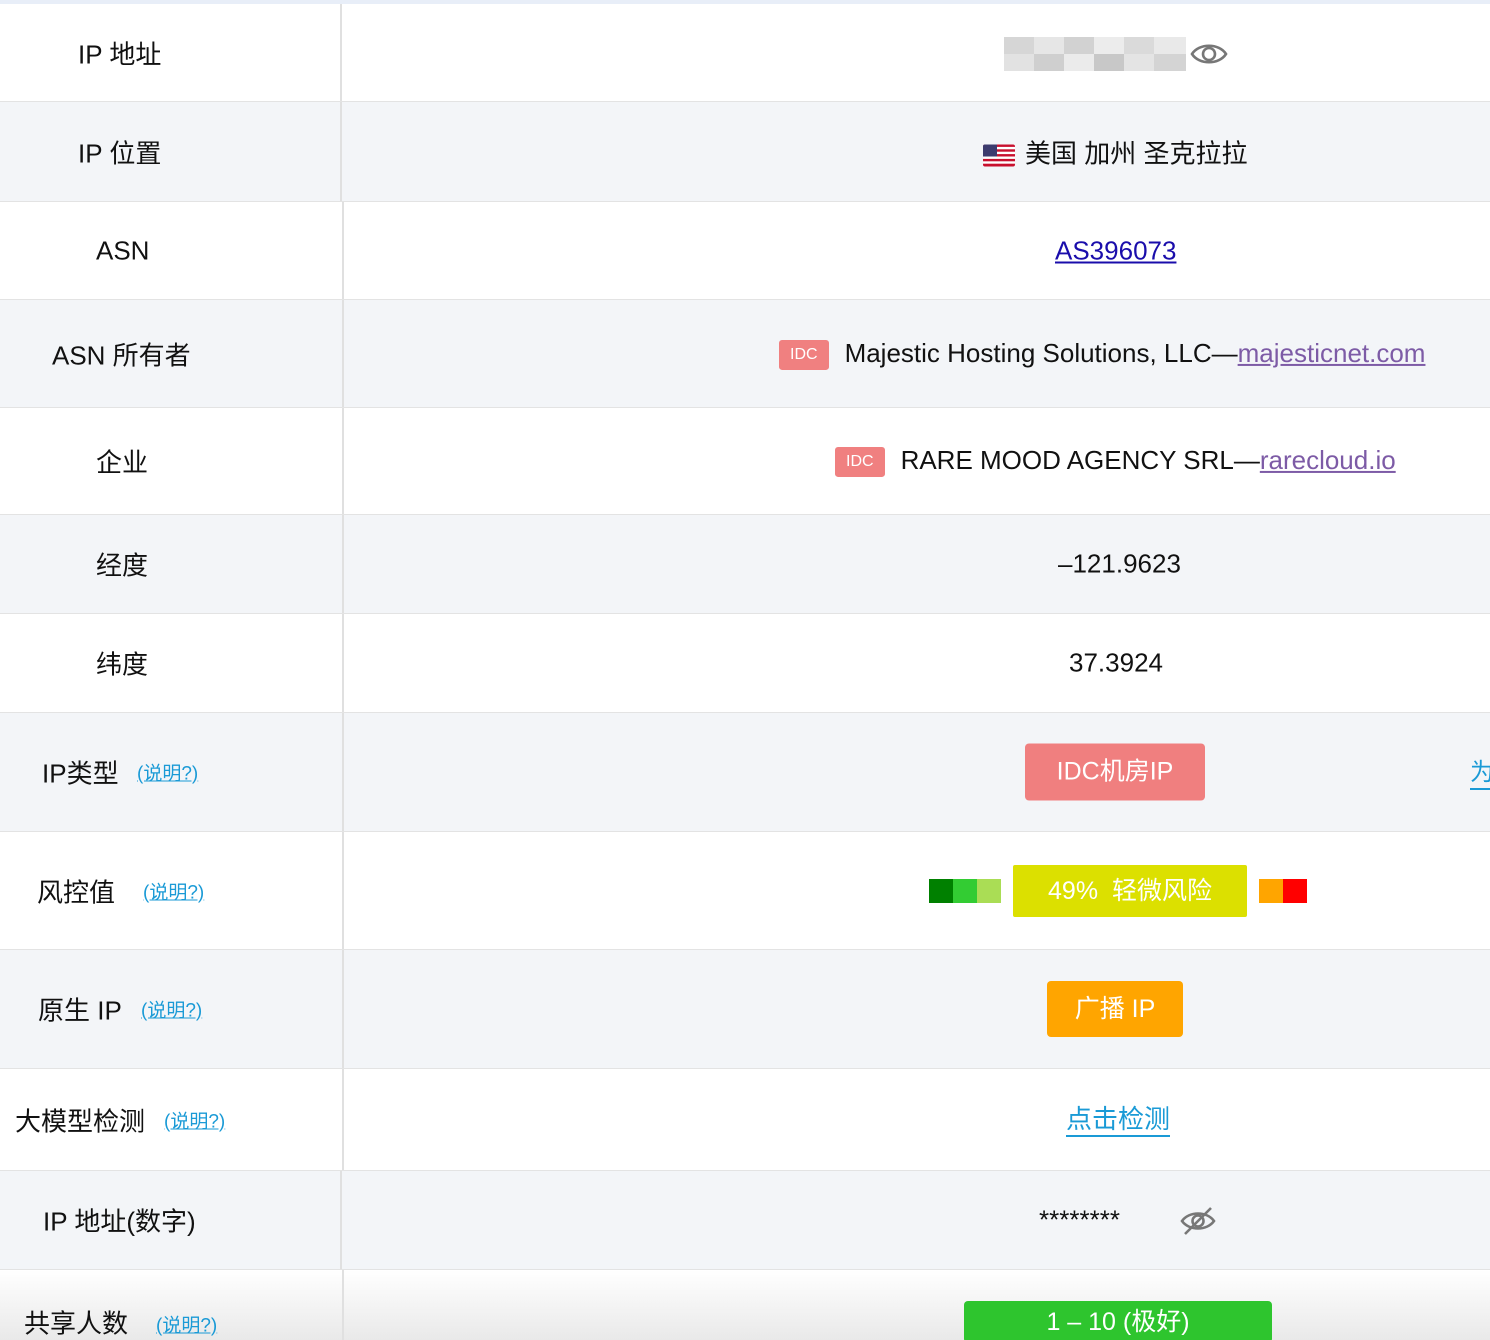 This screenshot has height=1340, width=1490. What do you see at coordinates (745, 1220) in the screenshot?
I see `row-ip-numeric: IP 地址(数字) ********` at bounding box center [745, 1220].